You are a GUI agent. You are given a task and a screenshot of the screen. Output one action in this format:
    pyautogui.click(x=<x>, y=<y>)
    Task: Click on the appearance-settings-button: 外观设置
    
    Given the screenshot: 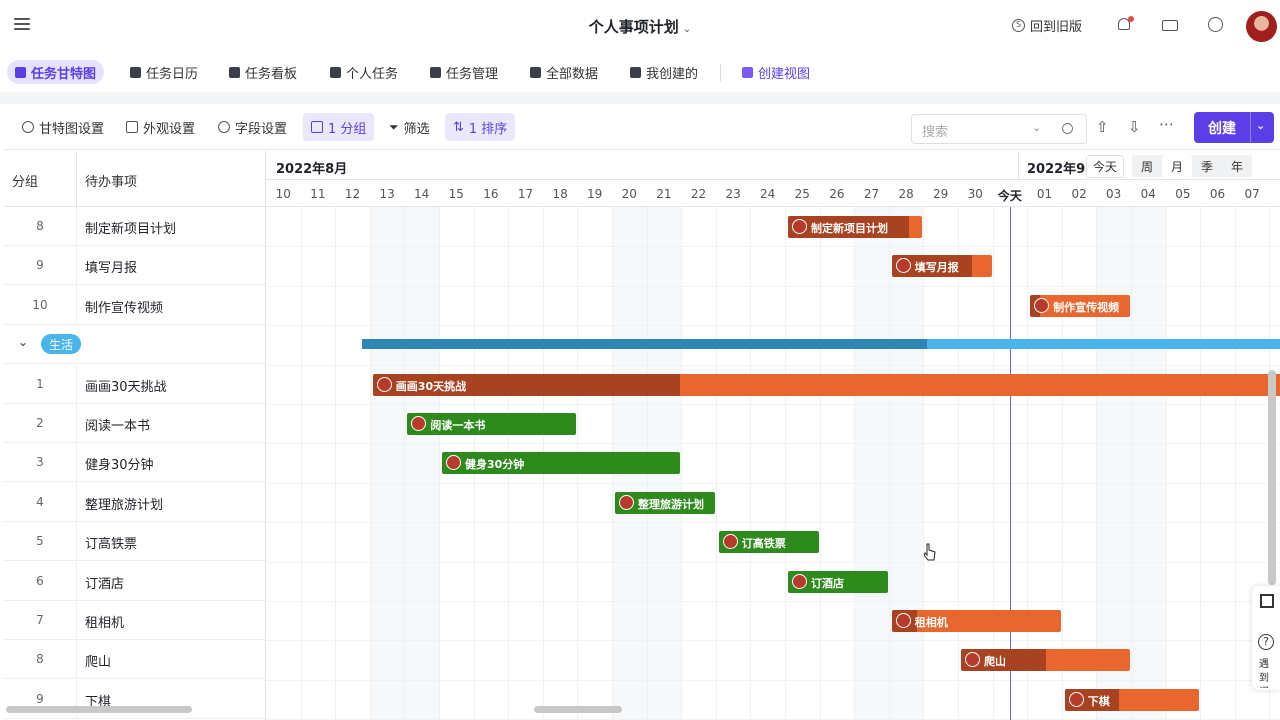 What is the action you would take?
    pyautogui.click(x=160, y=127)
    